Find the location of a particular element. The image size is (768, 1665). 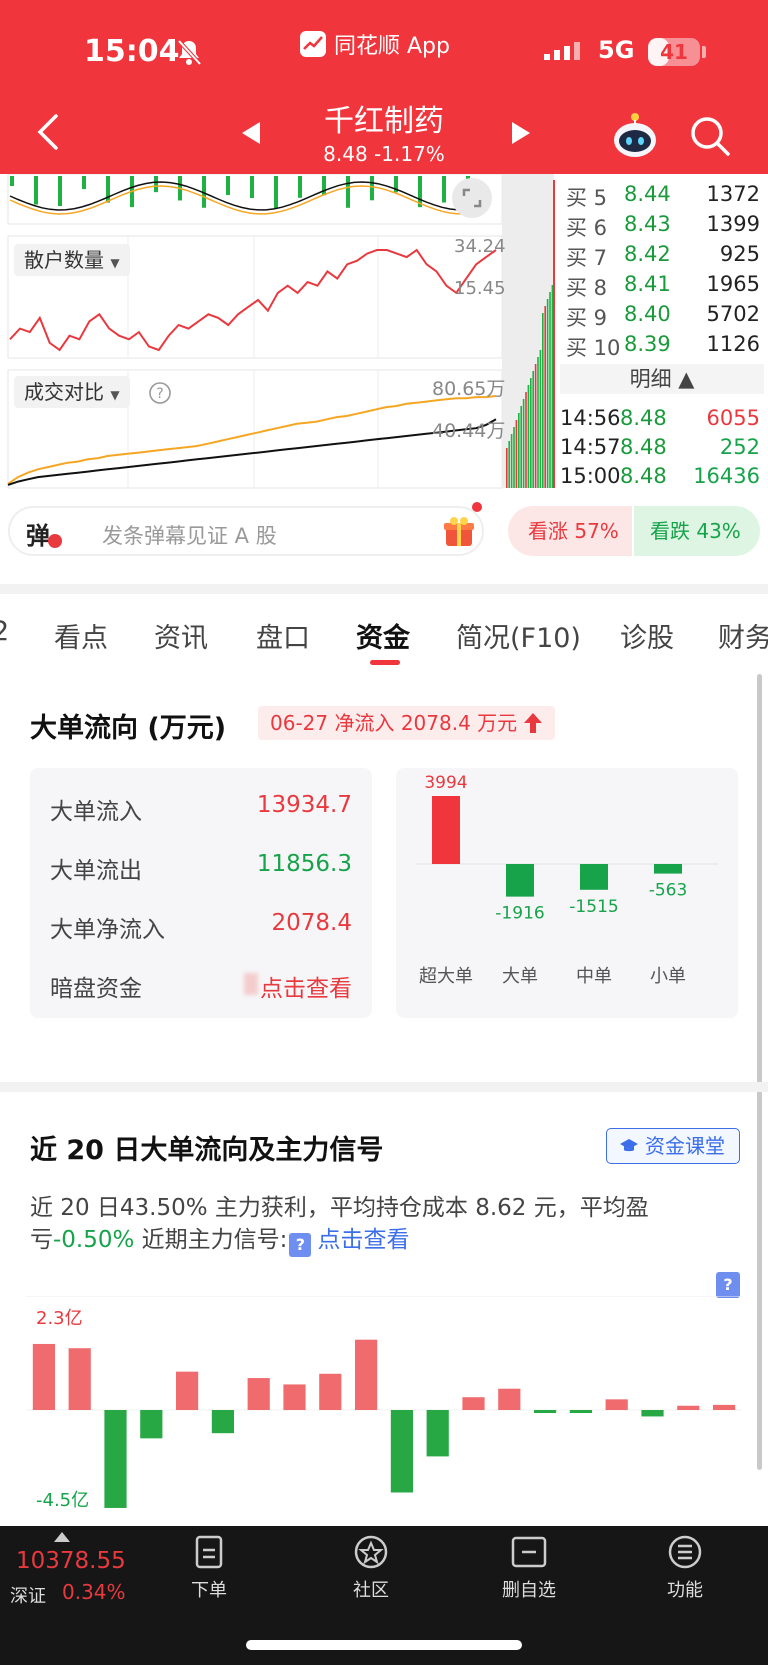

danmu-input: 发条弹幕见证 A 股 is located at coordinates (189, 535).